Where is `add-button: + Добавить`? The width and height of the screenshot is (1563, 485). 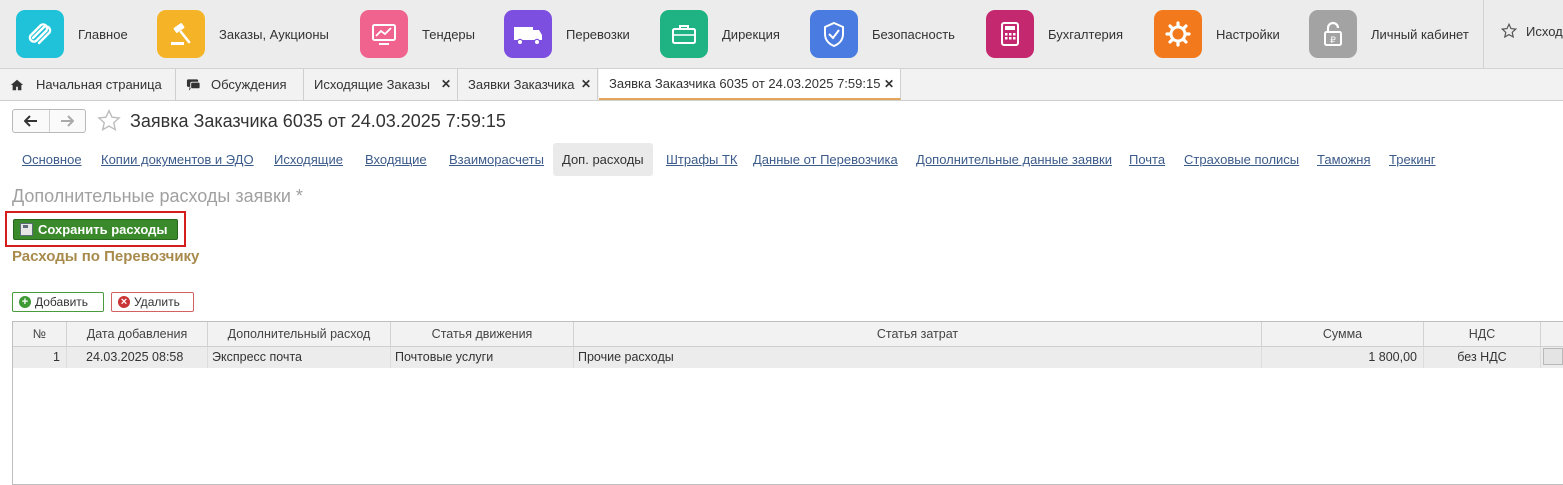 add-button: + Добавить is located at coordinates (58, 302).